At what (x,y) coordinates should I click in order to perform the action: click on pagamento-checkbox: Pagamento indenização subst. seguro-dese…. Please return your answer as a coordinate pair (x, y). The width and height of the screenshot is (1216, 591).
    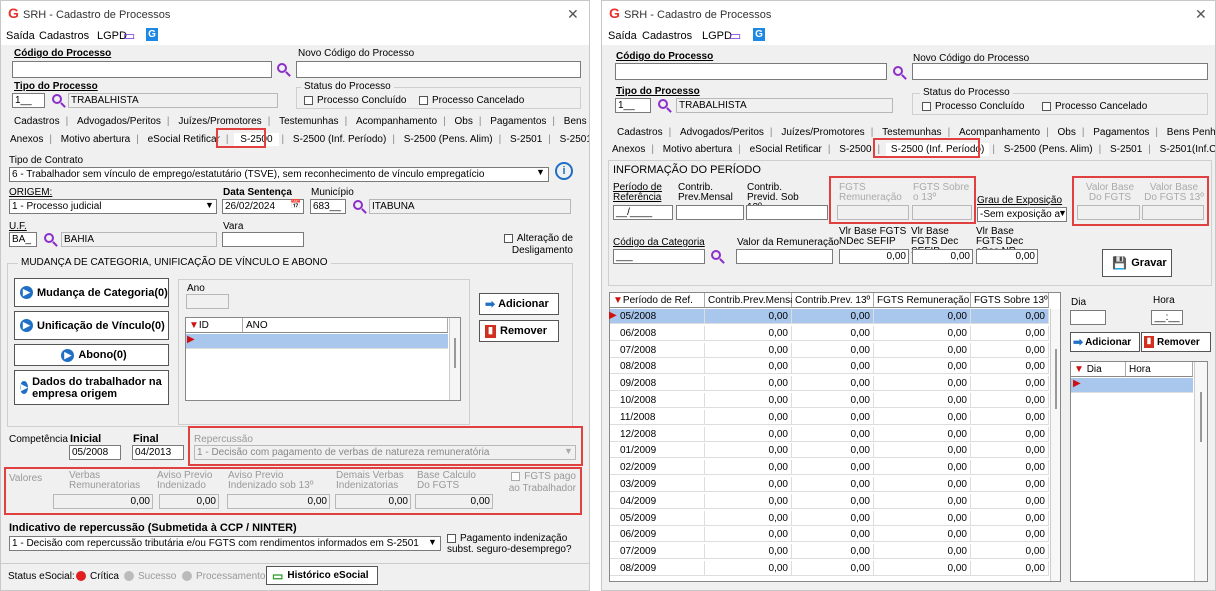
    Looking at the image, I should click on (511, 544).